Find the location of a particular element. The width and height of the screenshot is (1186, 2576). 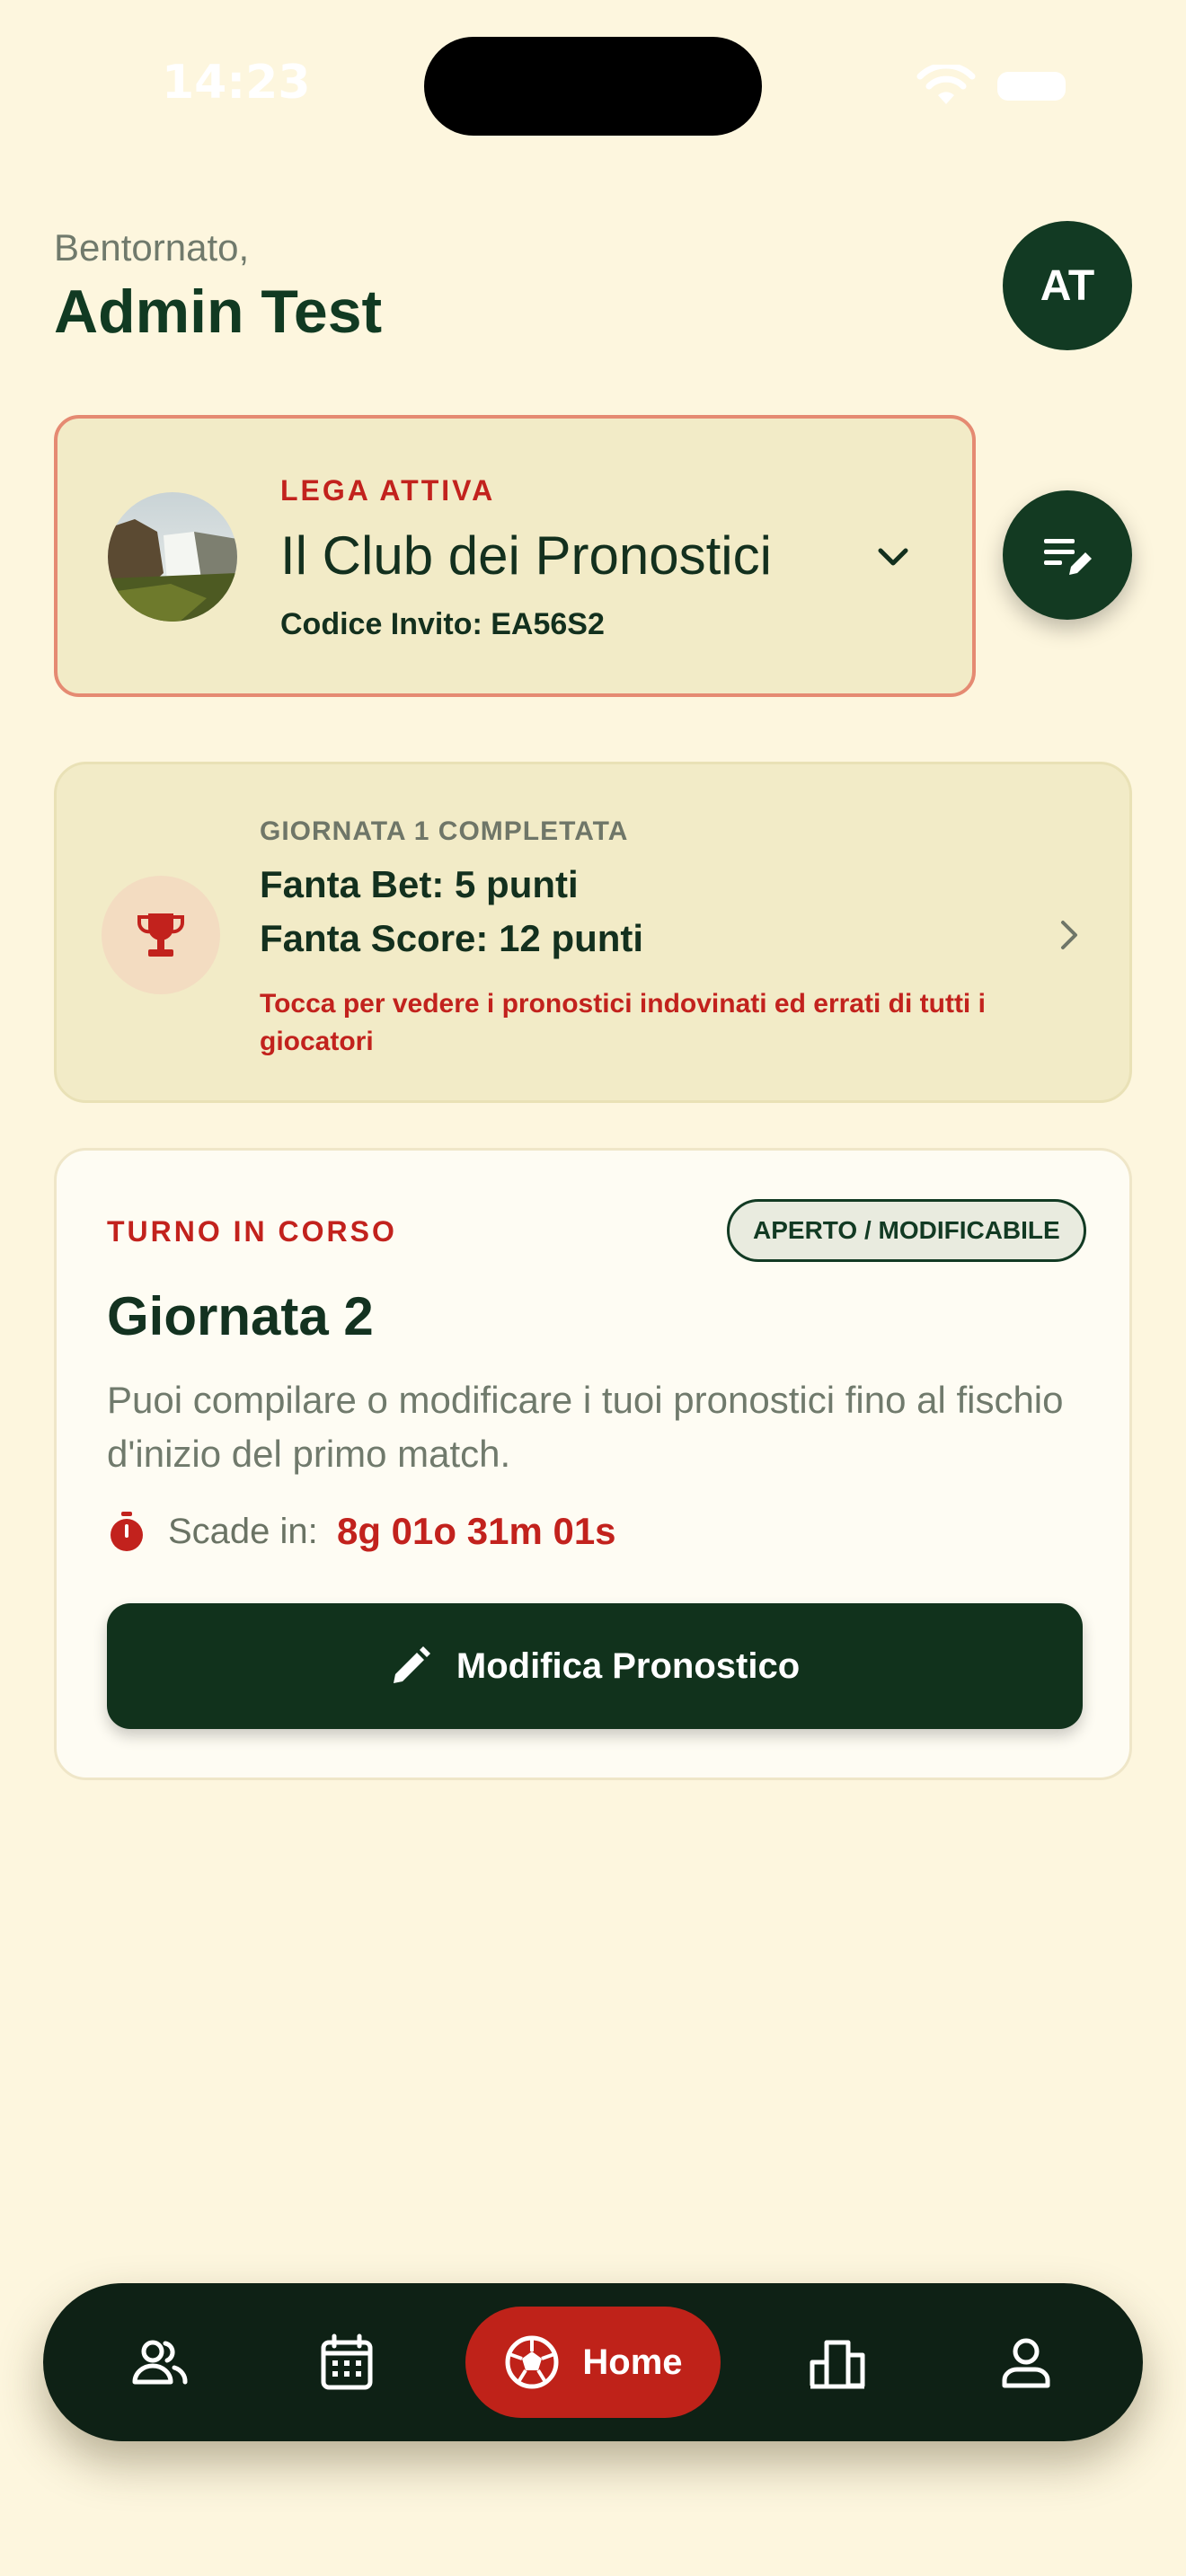

round-title: Giornata 2 is located at coordinates (240, 1316).